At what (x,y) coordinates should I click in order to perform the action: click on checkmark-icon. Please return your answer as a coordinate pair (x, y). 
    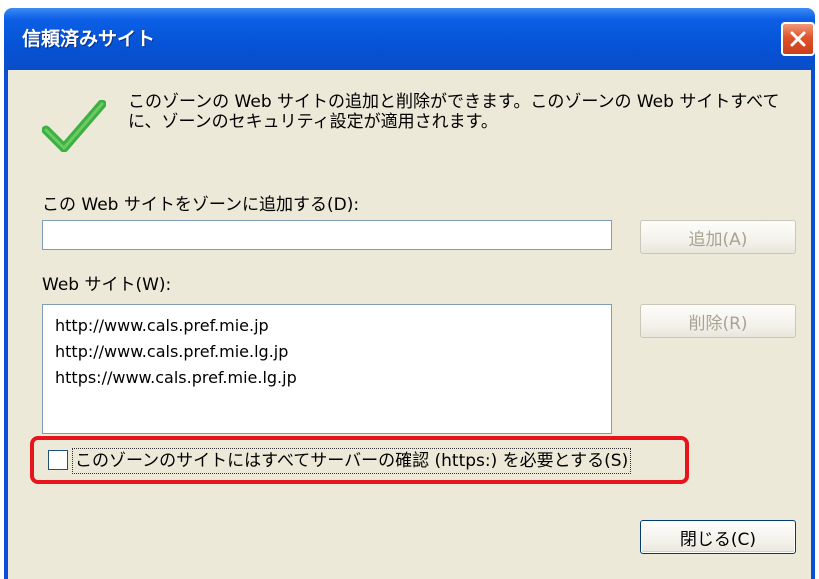
    Looking at the image, I should click on (74, 126).